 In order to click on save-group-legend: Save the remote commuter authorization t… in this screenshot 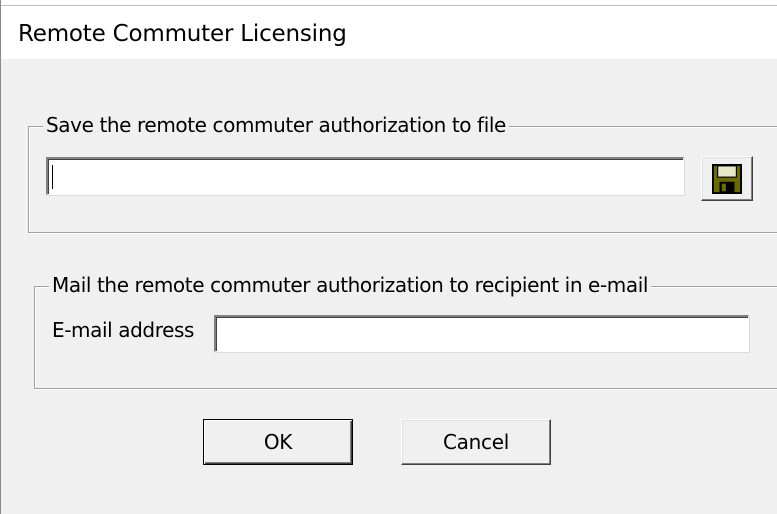, I will do `click(276, 125)`.